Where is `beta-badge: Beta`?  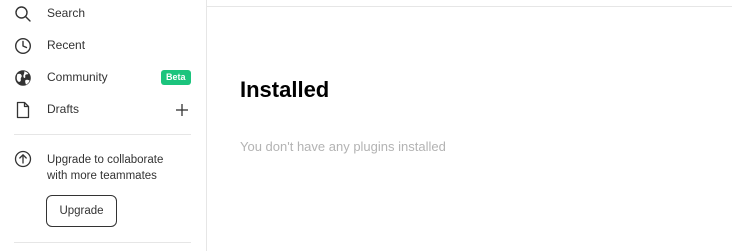
beta-badge: Beta is located at coordinates (176, 77).